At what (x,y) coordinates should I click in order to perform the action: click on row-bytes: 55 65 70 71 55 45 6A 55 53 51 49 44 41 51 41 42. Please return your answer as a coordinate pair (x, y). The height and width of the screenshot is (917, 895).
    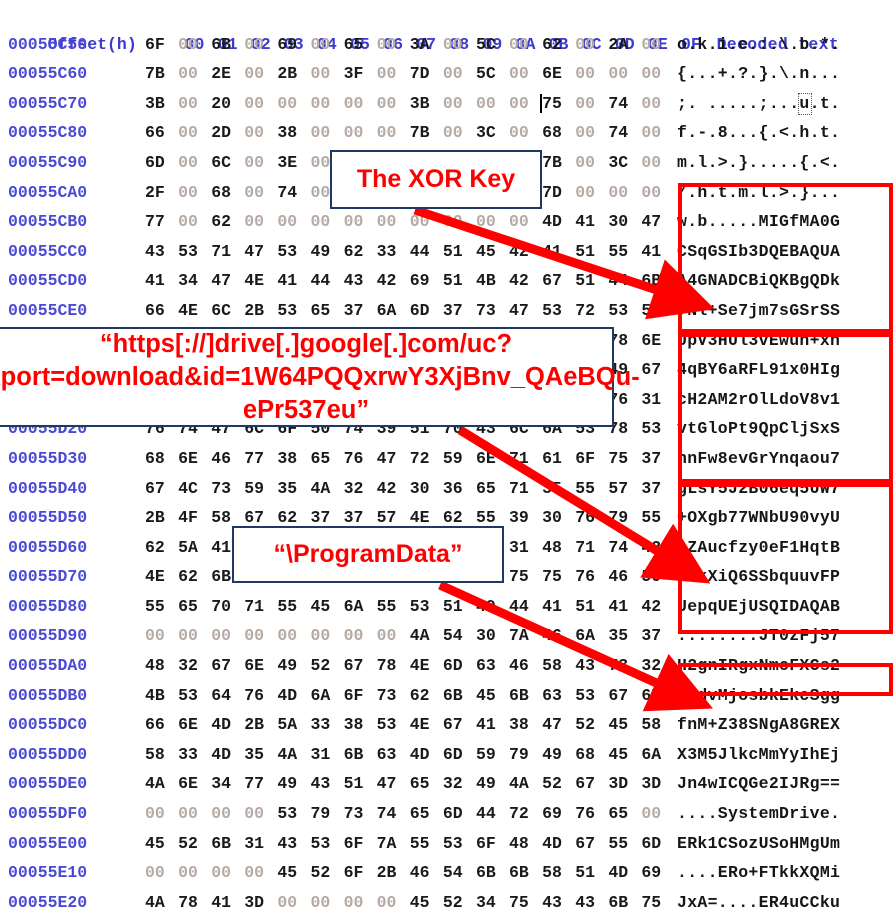
    Looking at the image, I should click on (410, 607).